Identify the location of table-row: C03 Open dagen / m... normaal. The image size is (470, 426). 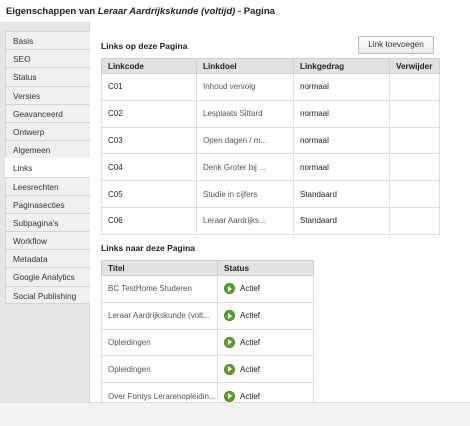
(270, 140).